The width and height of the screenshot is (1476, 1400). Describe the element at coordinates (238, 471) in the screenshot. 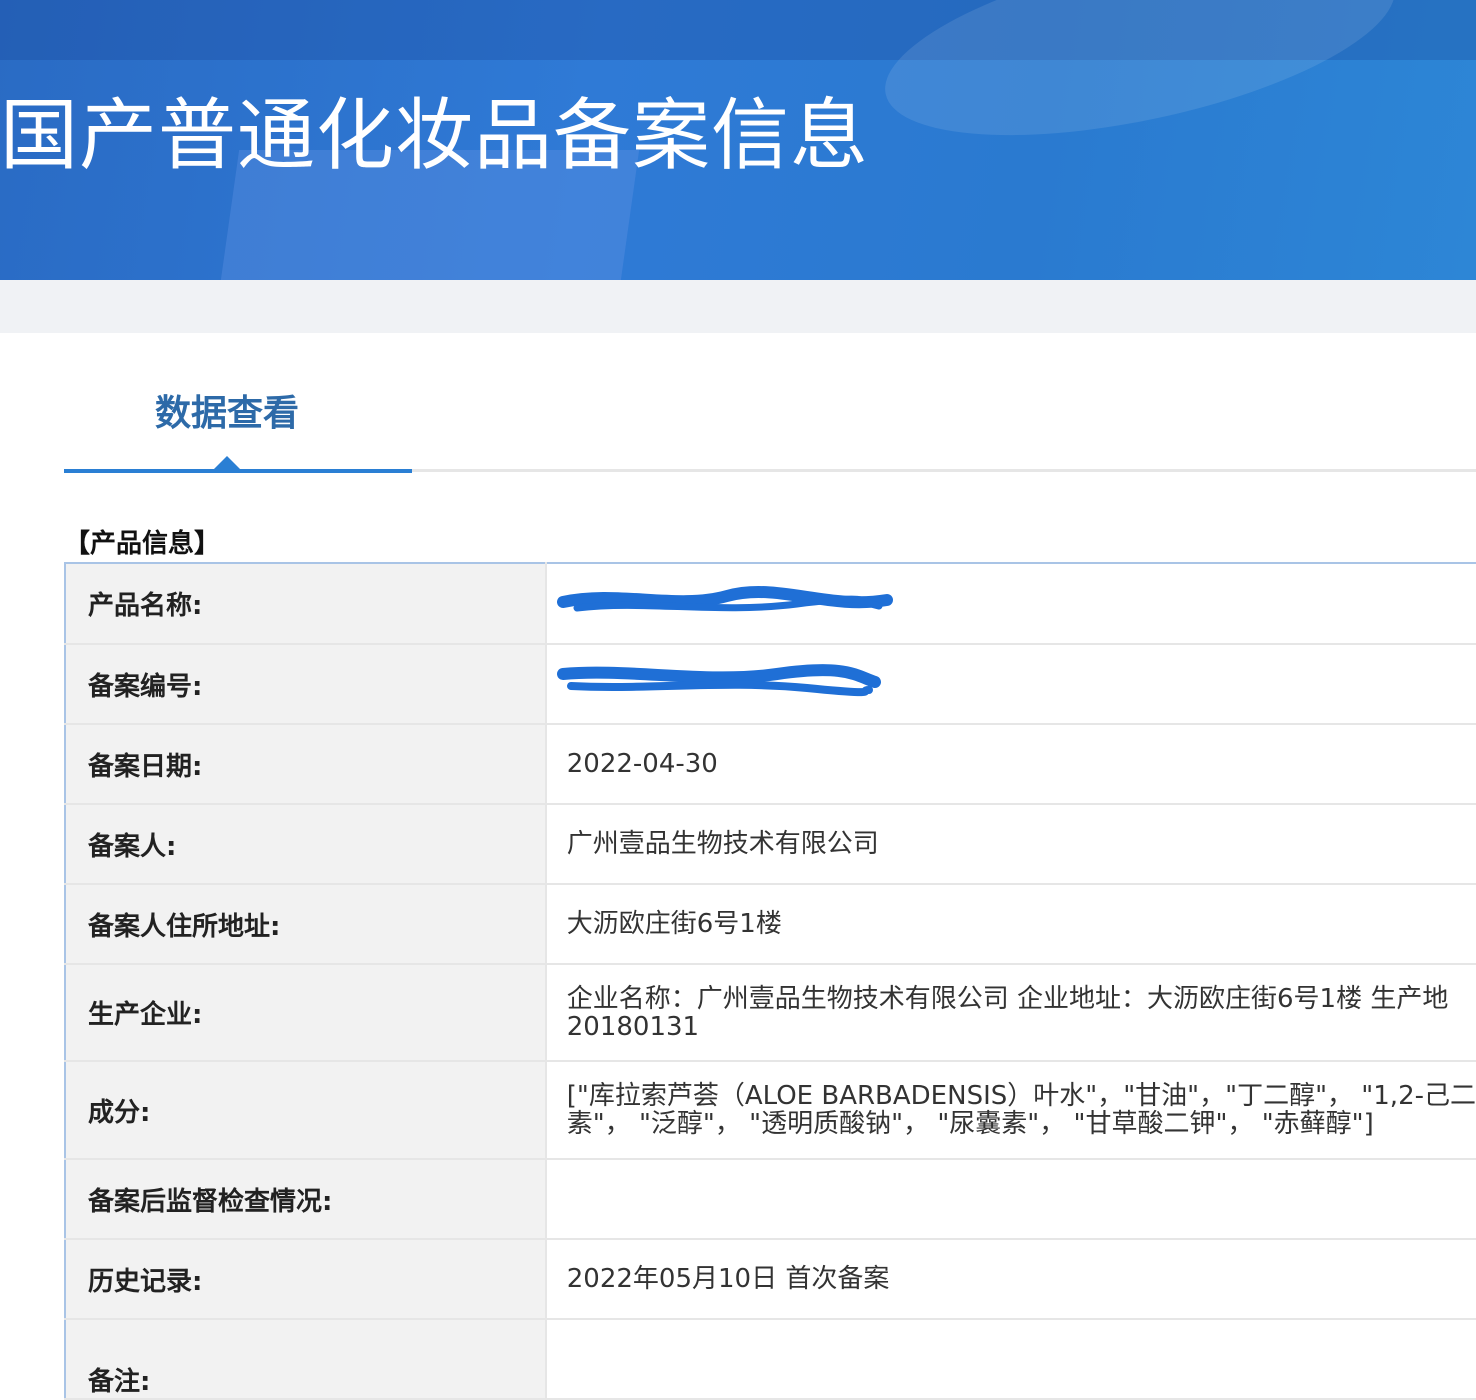

I see `tab-active-underline` at that location.